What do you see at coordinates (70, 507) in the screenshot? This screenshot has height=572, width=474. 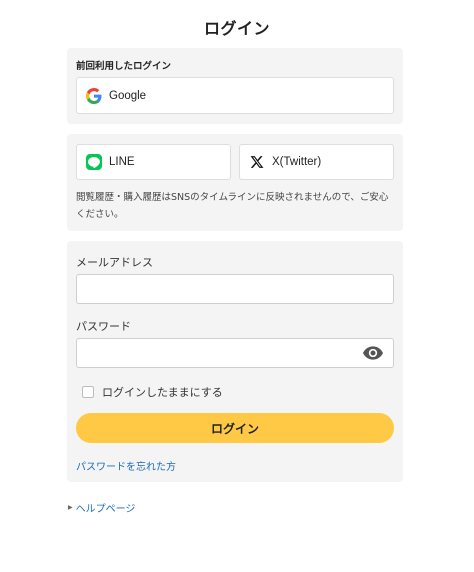 I see `triangle-right-icon: ▶` at bounding box center [70, 507].